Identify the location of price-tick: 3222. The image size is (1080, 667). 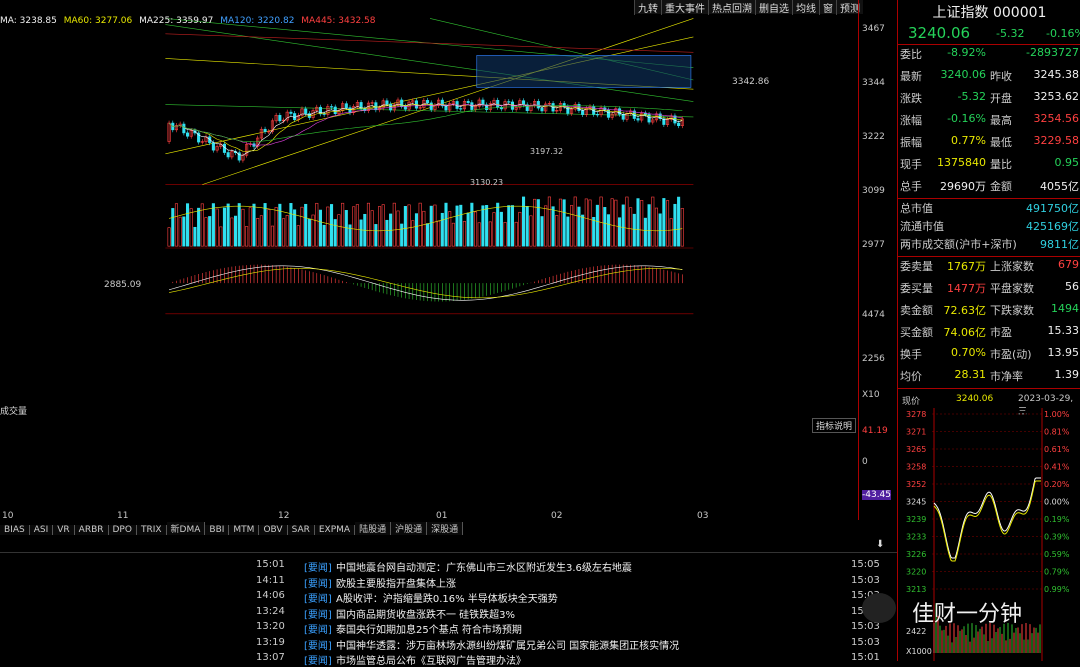
(873, 137).